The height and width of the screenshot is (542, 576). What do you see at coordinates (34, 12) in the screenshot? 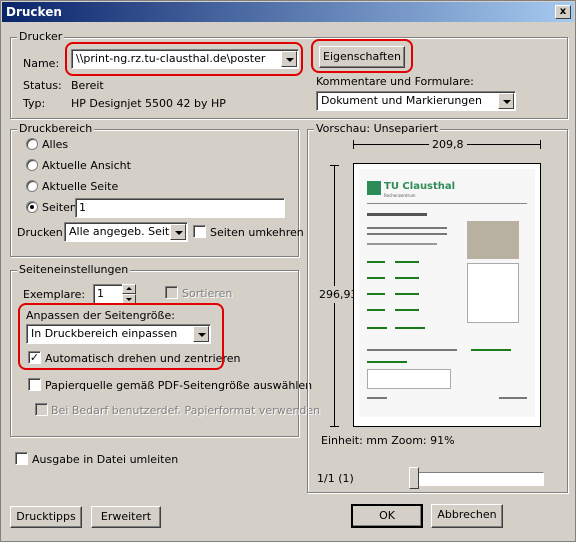
I see `window-title: Drucken` at bounding box center [34, 12].